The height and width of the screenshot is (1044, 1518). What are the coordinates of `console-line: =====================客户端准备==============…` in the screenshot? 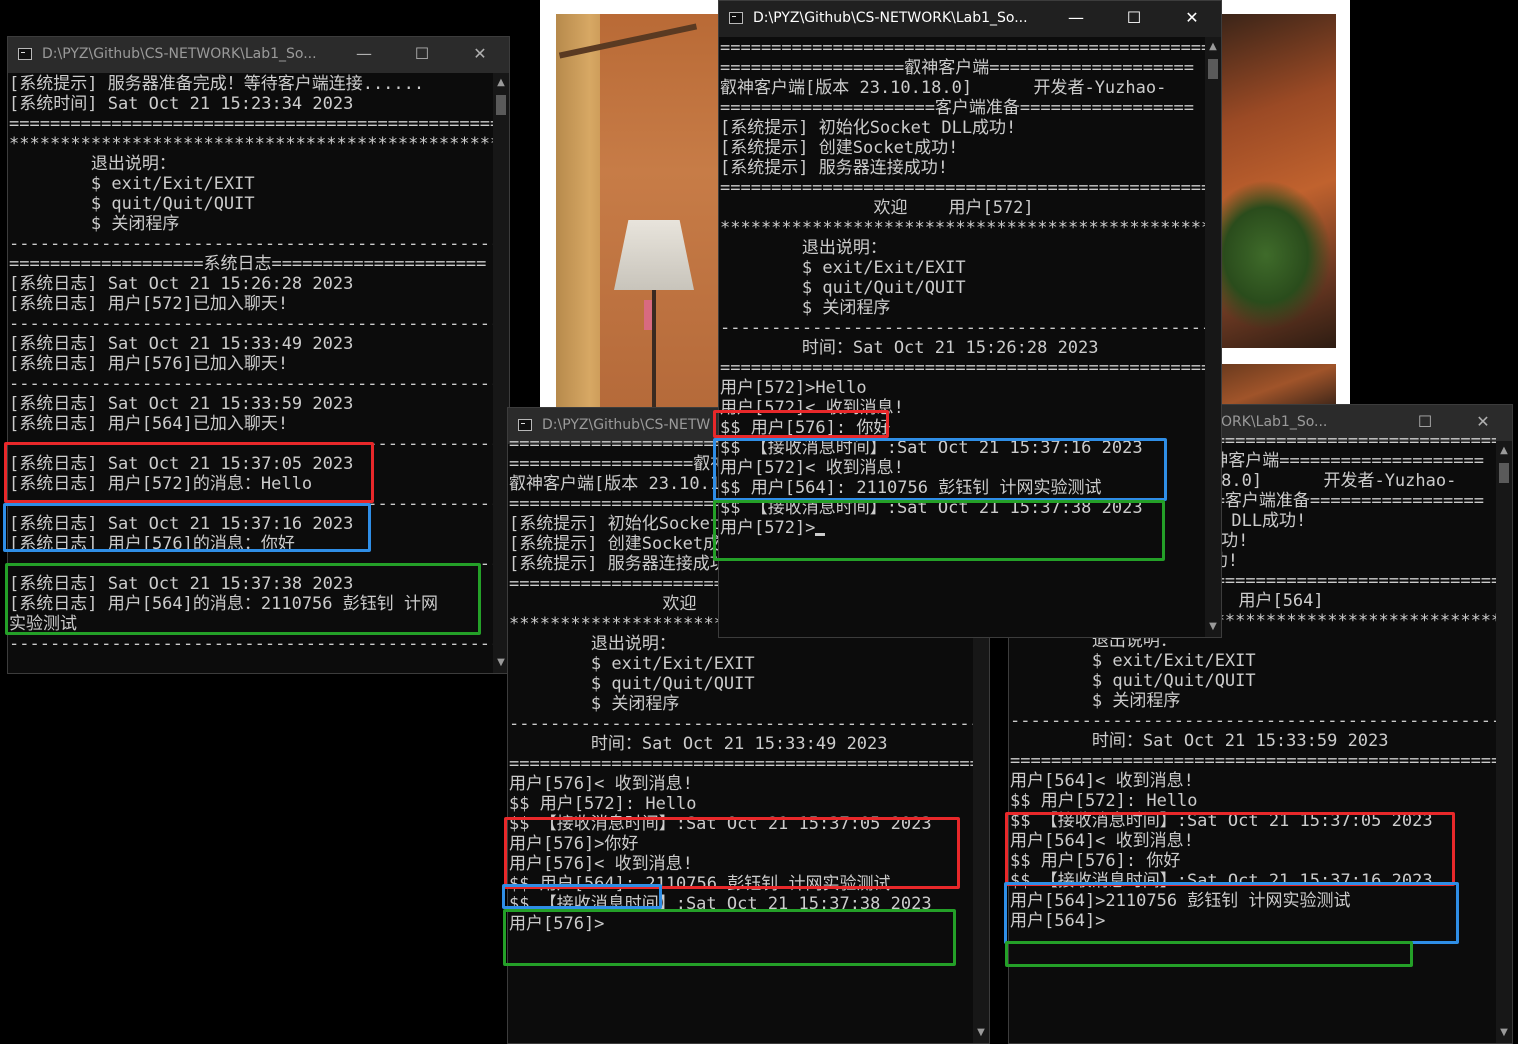 It's located at (957, 108).